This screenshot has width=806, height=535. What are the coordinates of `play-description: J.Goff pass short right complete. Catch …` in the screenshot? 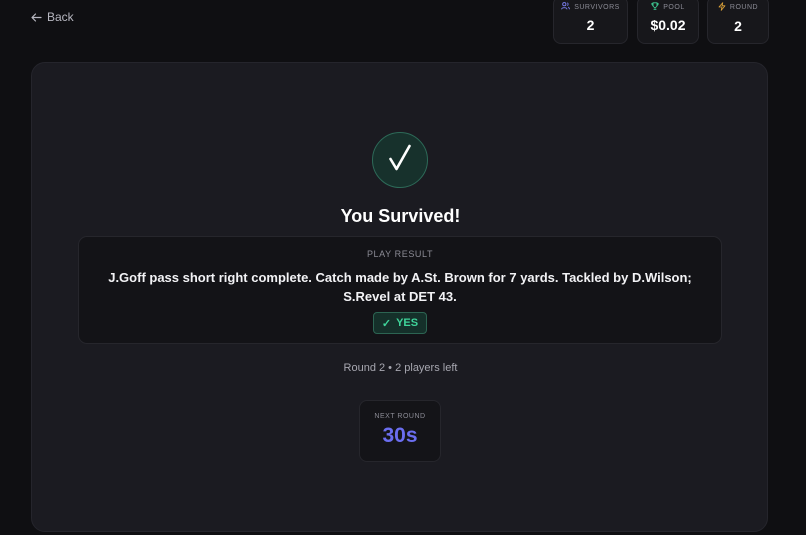 It's located at (400, 287).